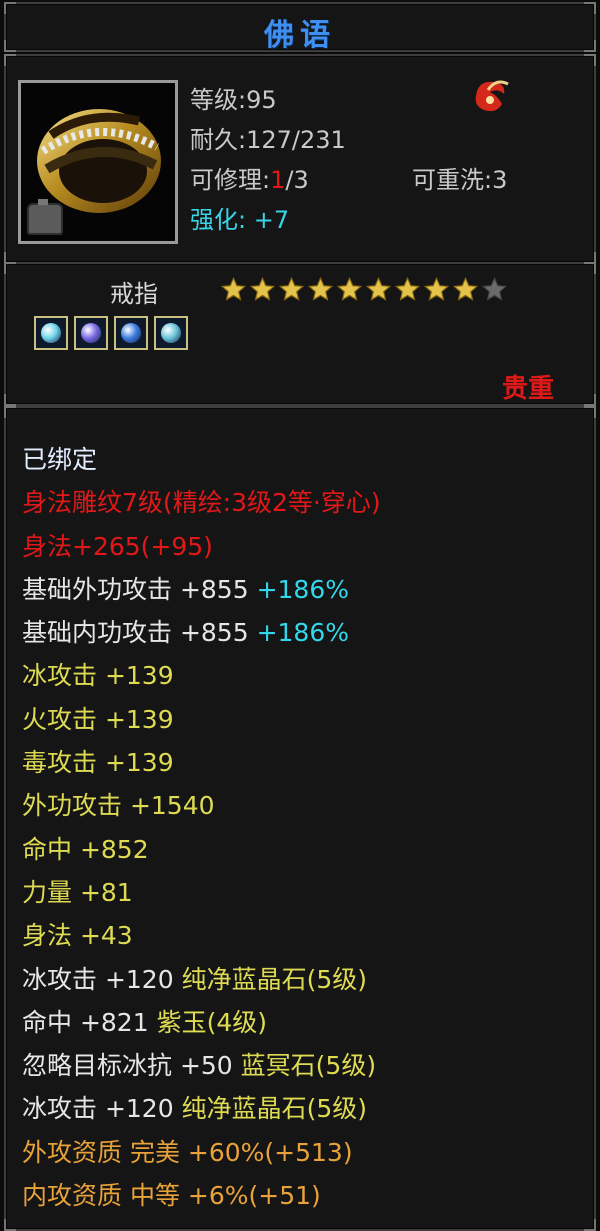 This screenshot has height=1231, width=600. I want to click on gem-bonus-line-1: 冰攻击 +120 纯净蓝晶石(5级), so click(201, 979).